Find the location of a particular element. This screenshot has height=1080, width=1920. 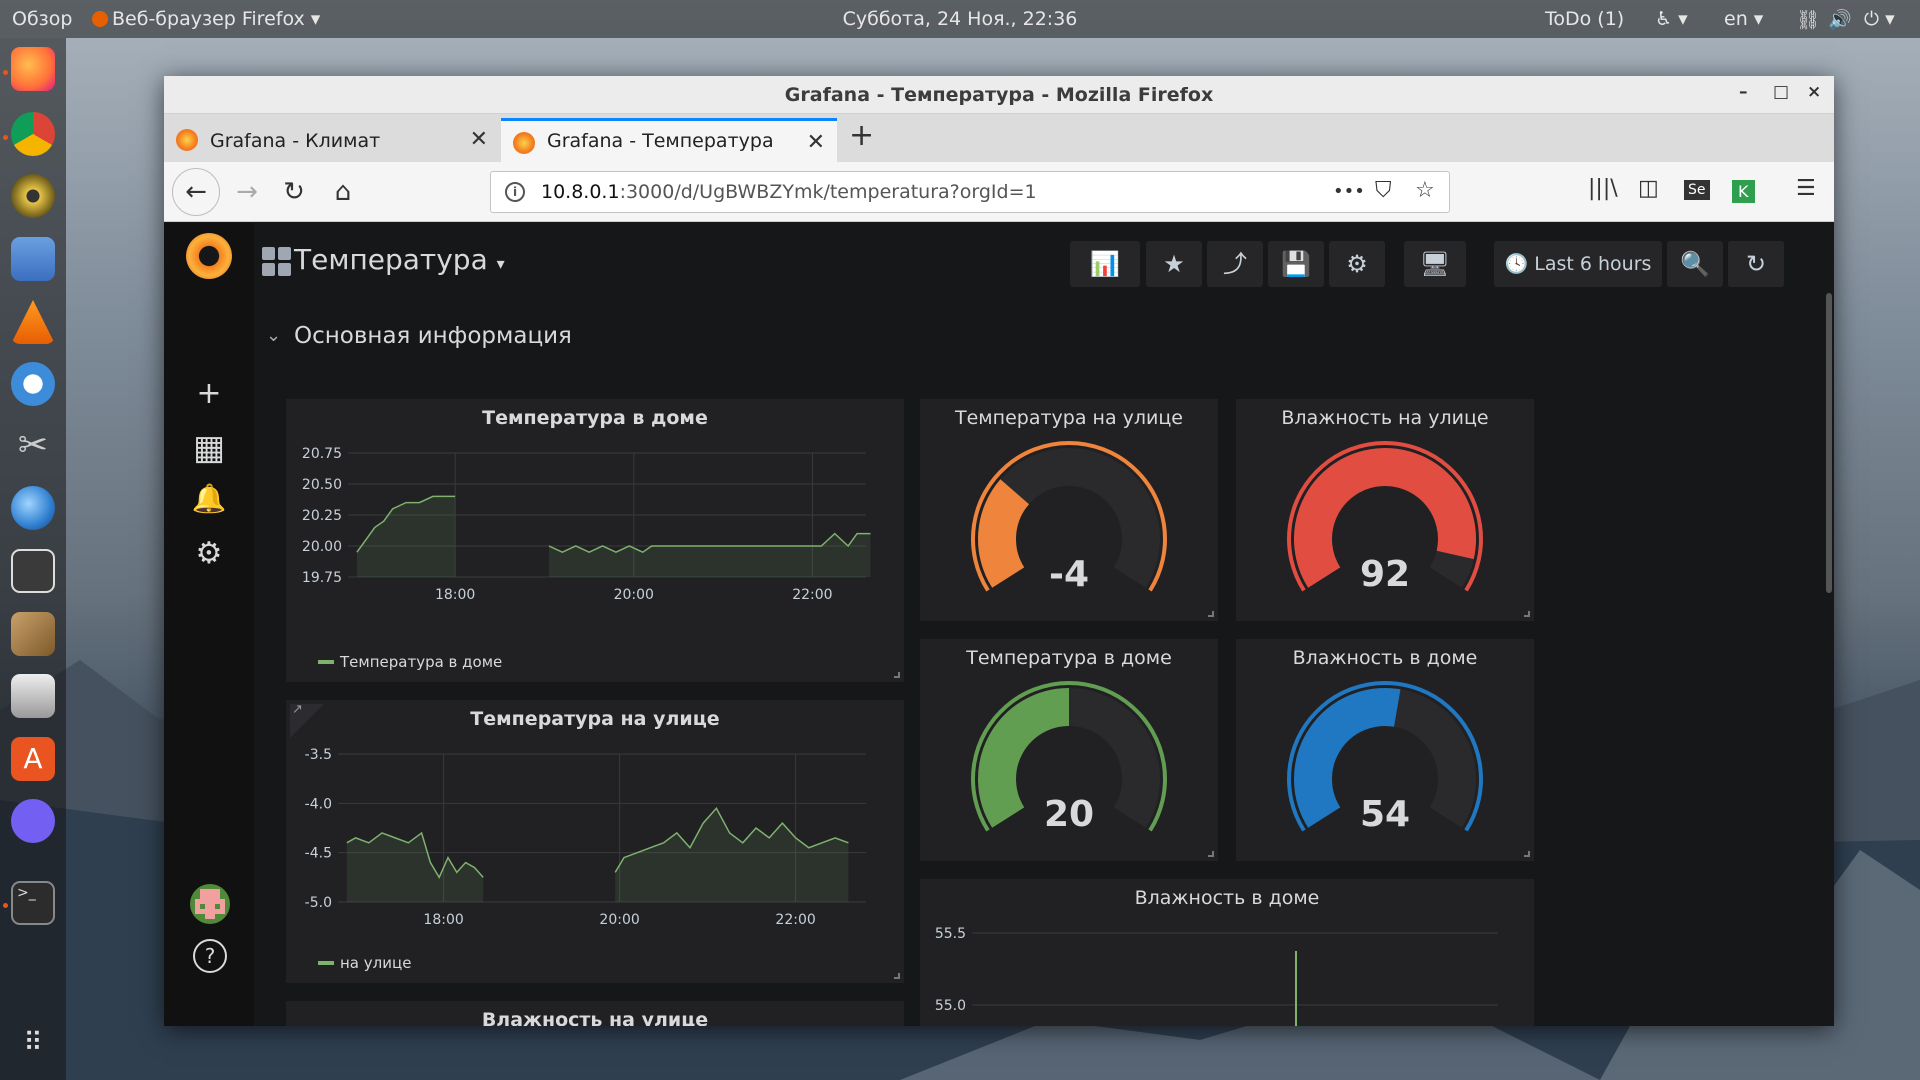

hamburger-menu-icon: ☰ is located at coordinates (1806, 188).